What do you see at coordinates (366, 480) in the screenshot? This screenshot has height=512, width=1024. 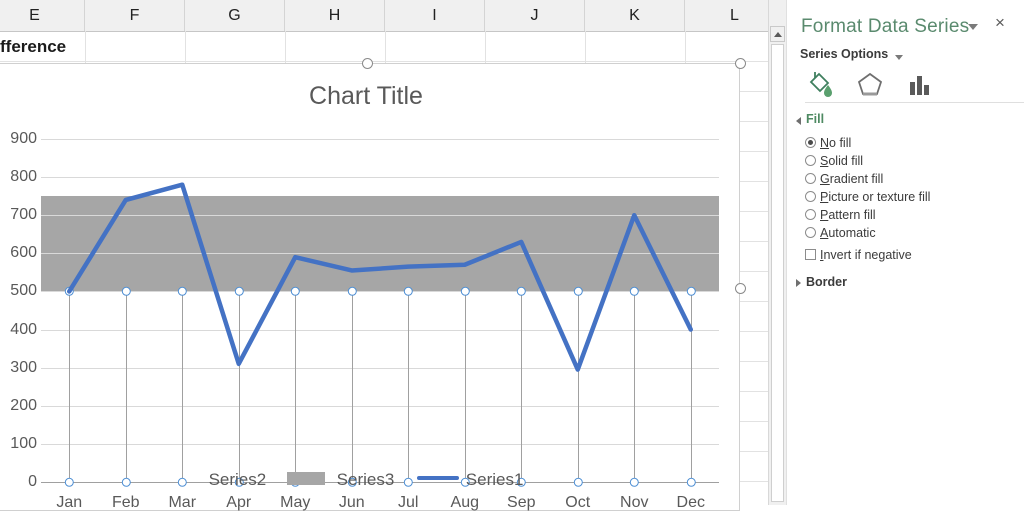 I see `legend-item-series3: Series3` at bounding box center [366, 480].